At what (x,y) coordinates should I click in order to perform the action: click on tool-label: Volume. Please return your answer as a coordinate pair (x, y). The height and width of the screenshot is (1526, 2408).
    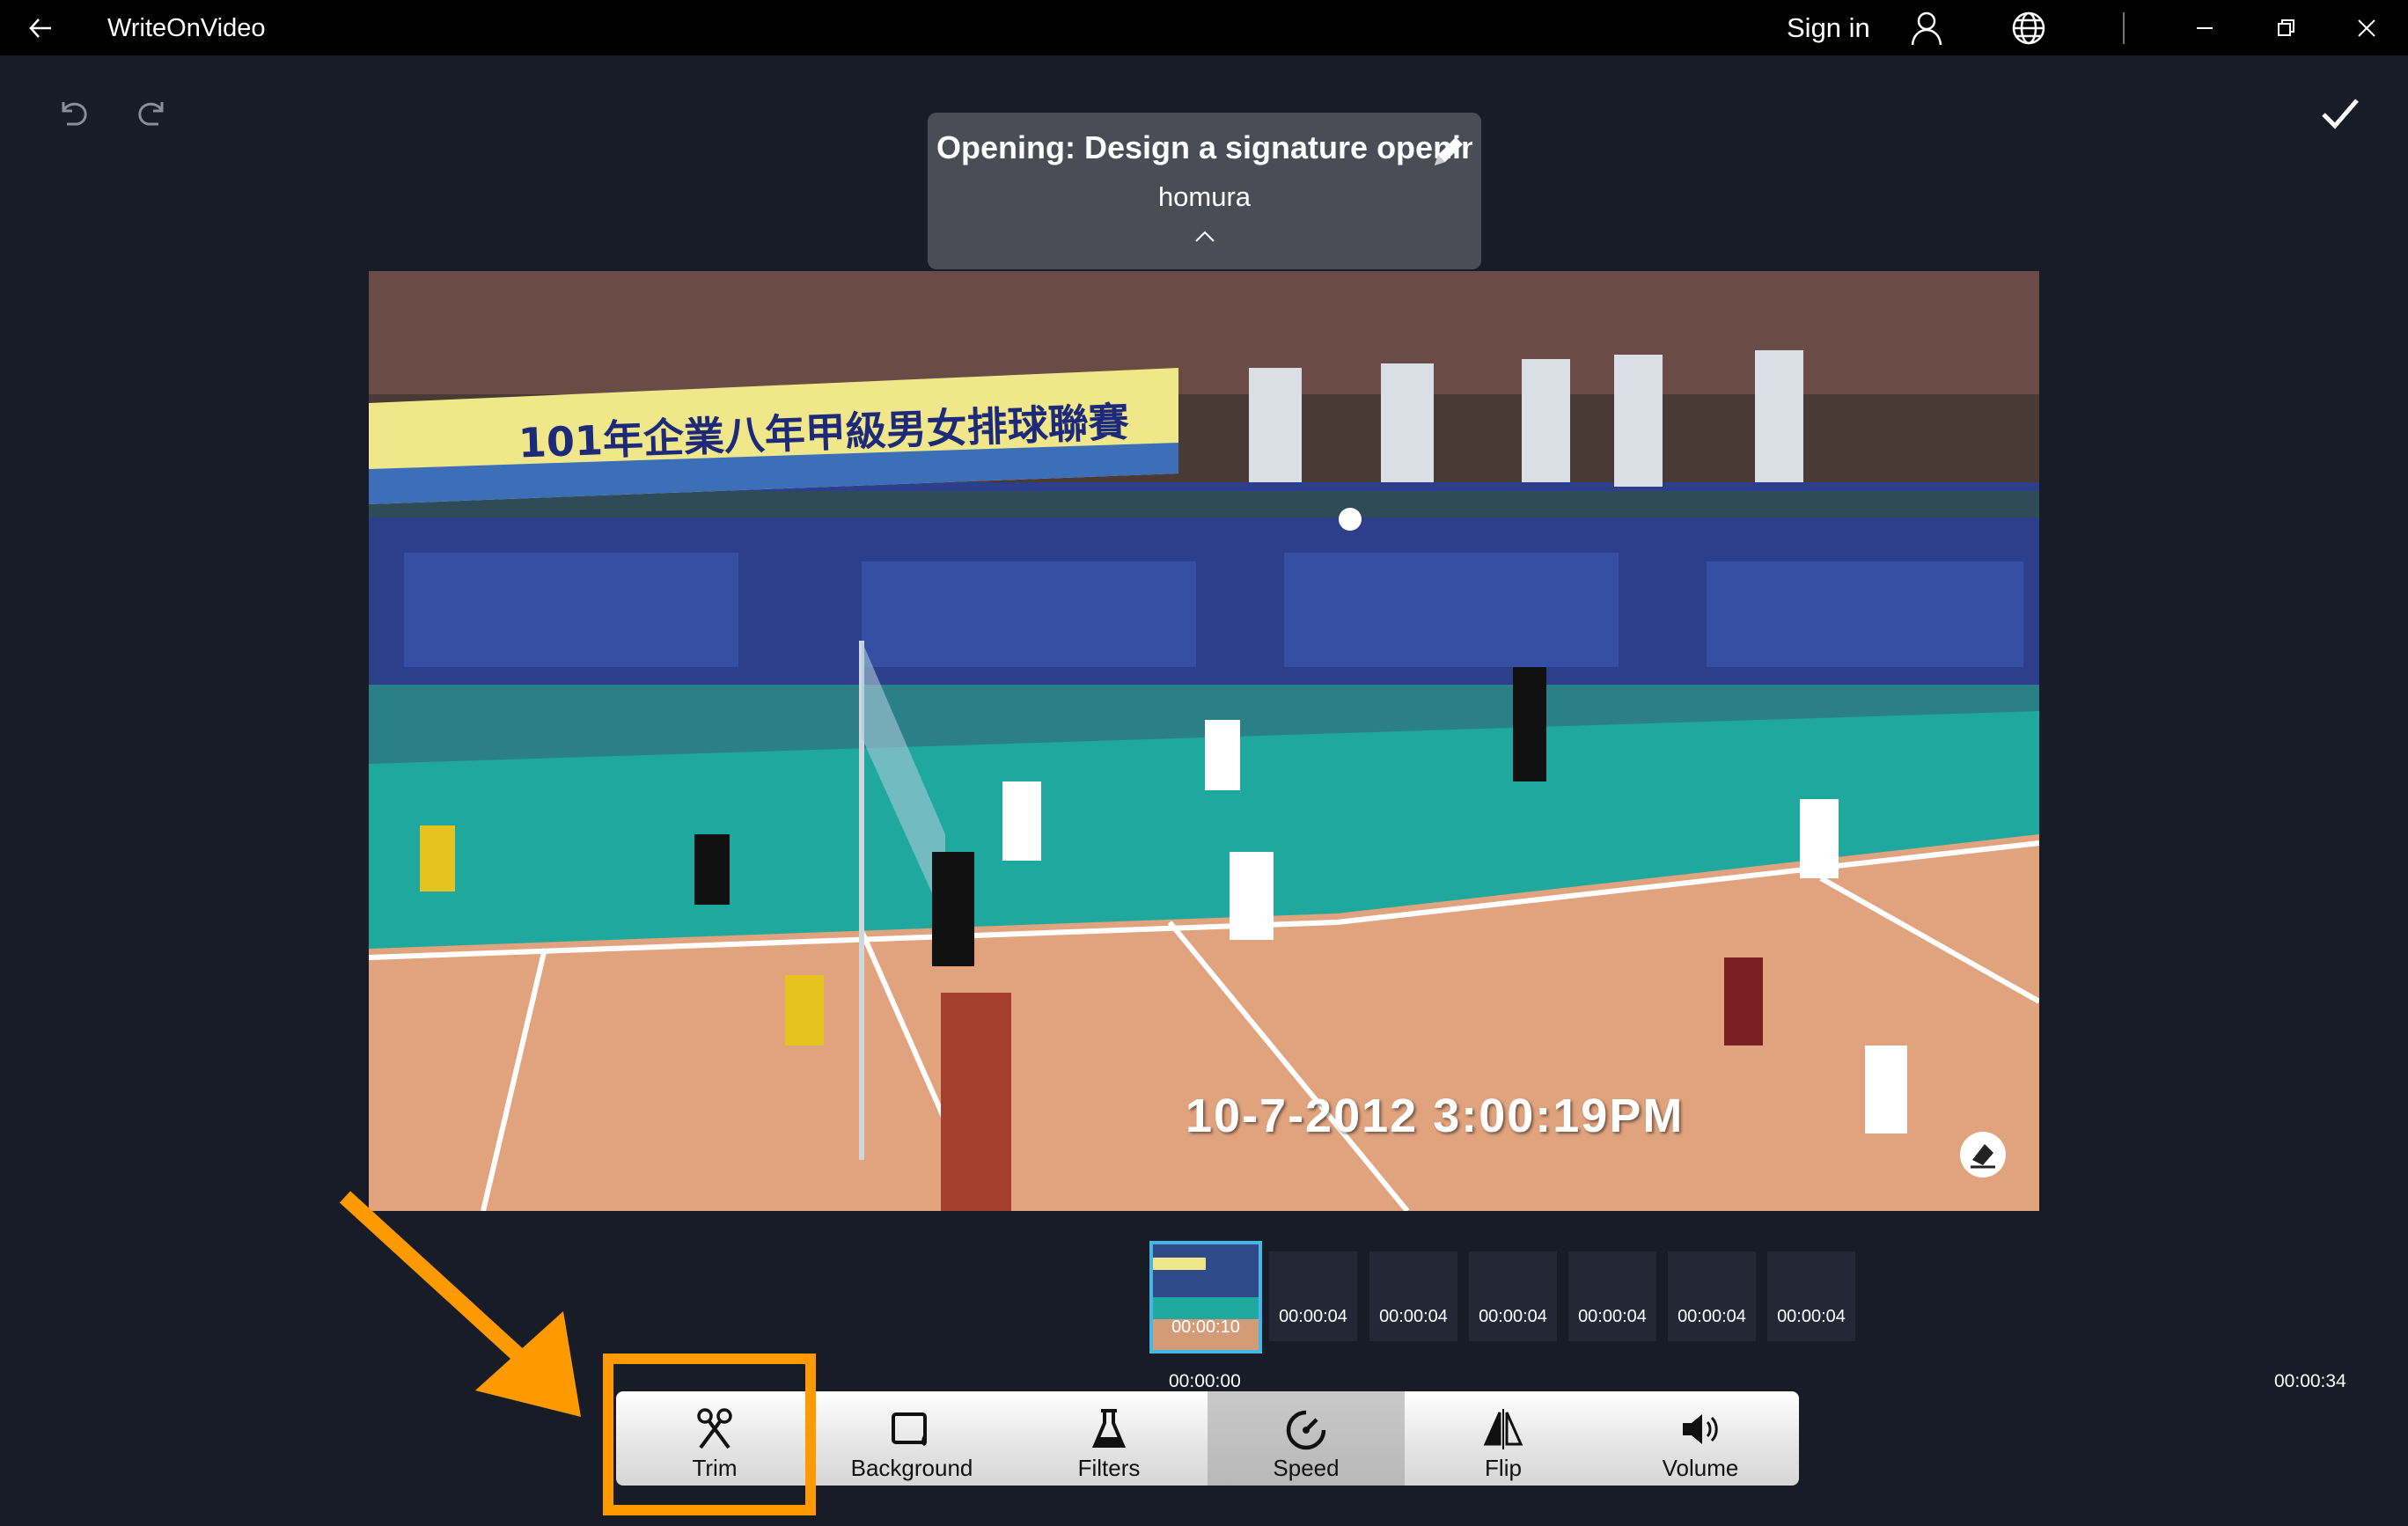
    Looking at the image, I should click on (1700, 1468).